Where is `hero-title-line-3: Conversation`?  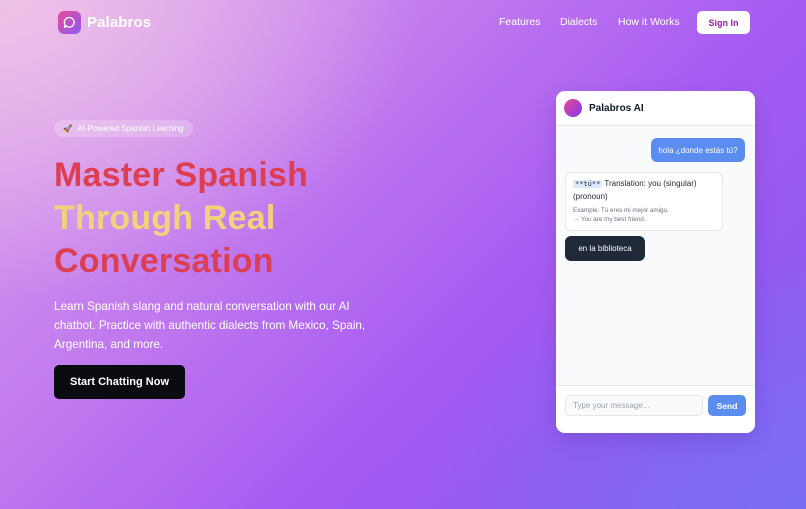 hero-title-line-3: Conversation is located at coordinates (164, 261).